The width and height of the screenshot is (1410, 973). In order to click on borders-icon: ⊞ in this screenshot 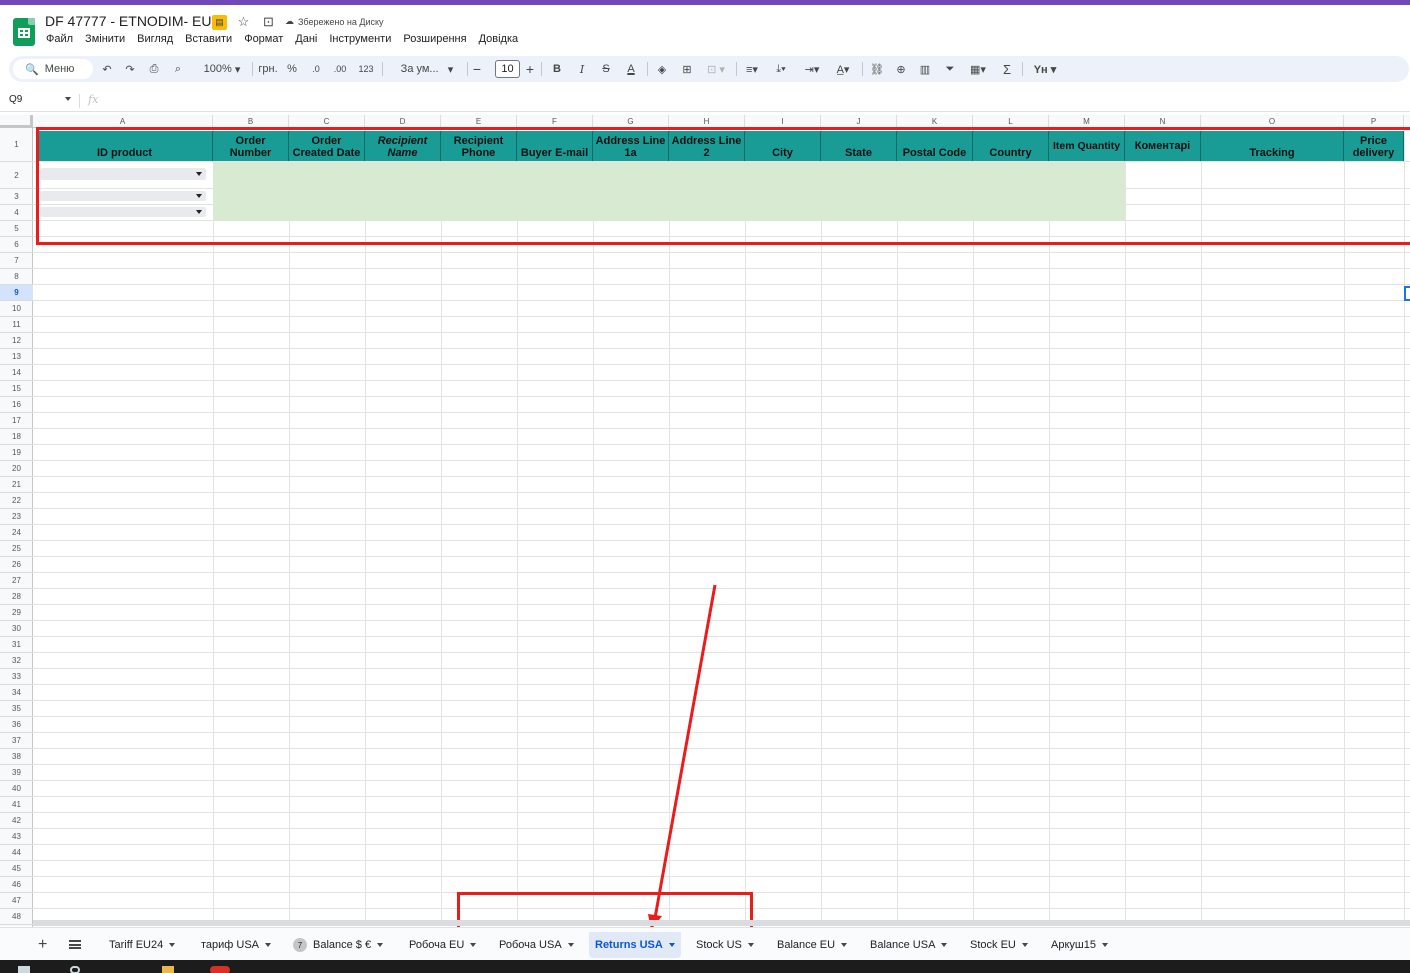, I will do `click(687, 69)`.